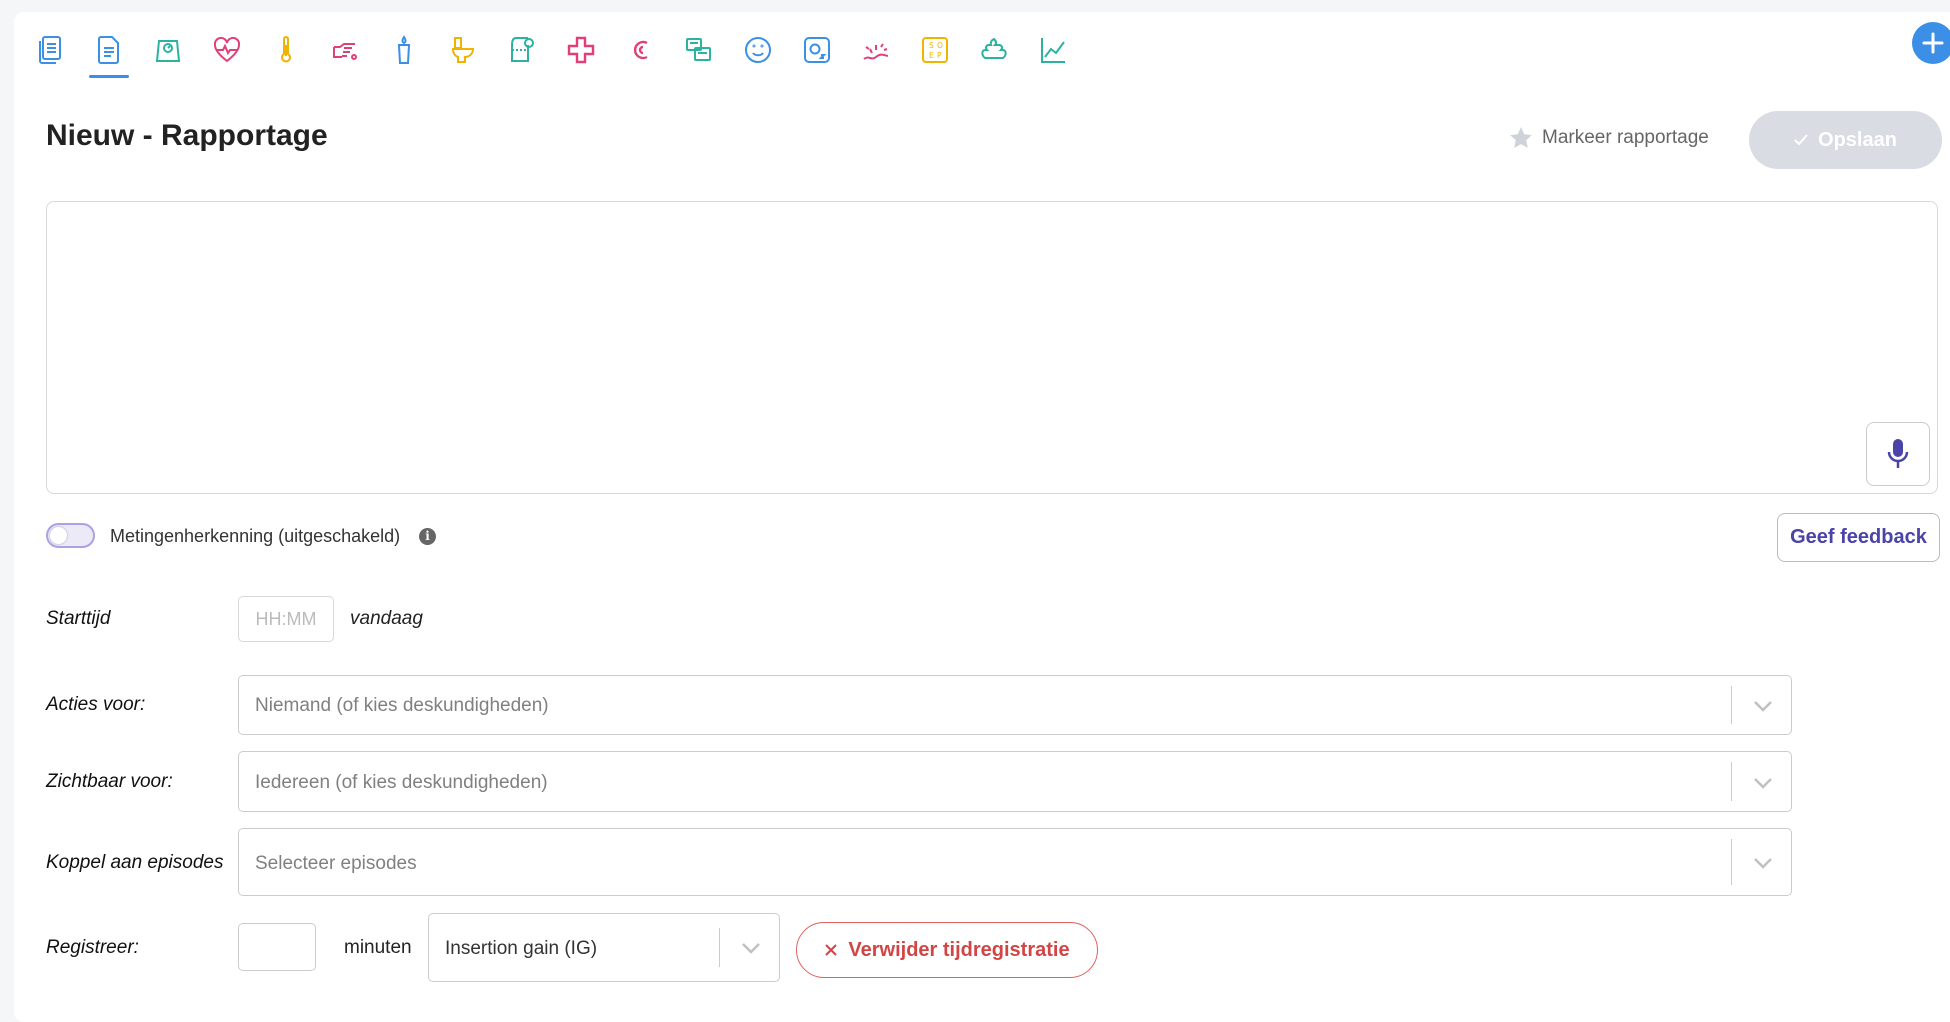 The image size is (1950, 1022). What do you see at coordinates (286, 619) in the screenshot?
I see `start-time-input` at bounding box center [286, 619].